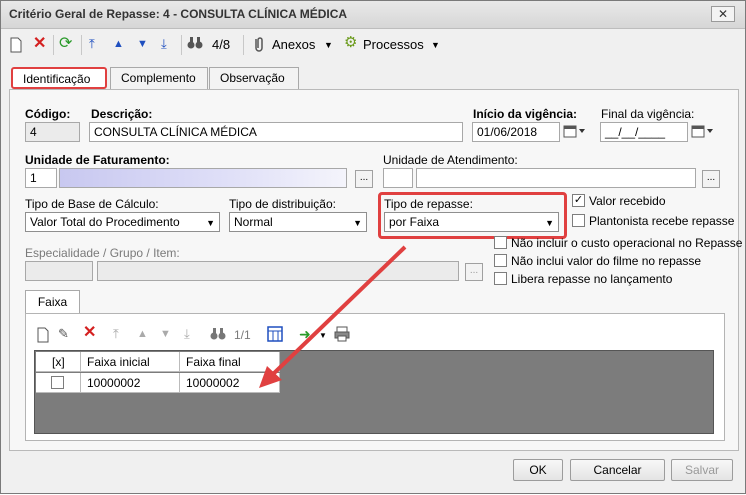  Describe the element at coordinates (538, 470) in the screenshot. I see `ok-button: OK` at that location.